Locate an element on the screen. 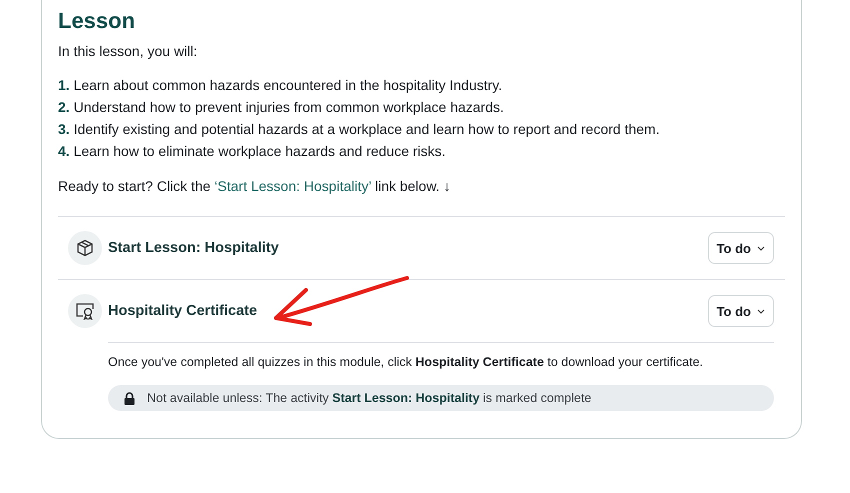 Image resolution: width=850 pixels, height=493 pixels. objective-item: 2. Understand how to prevent injuries from common workplace hazards. is located at coordinates (281, 107).